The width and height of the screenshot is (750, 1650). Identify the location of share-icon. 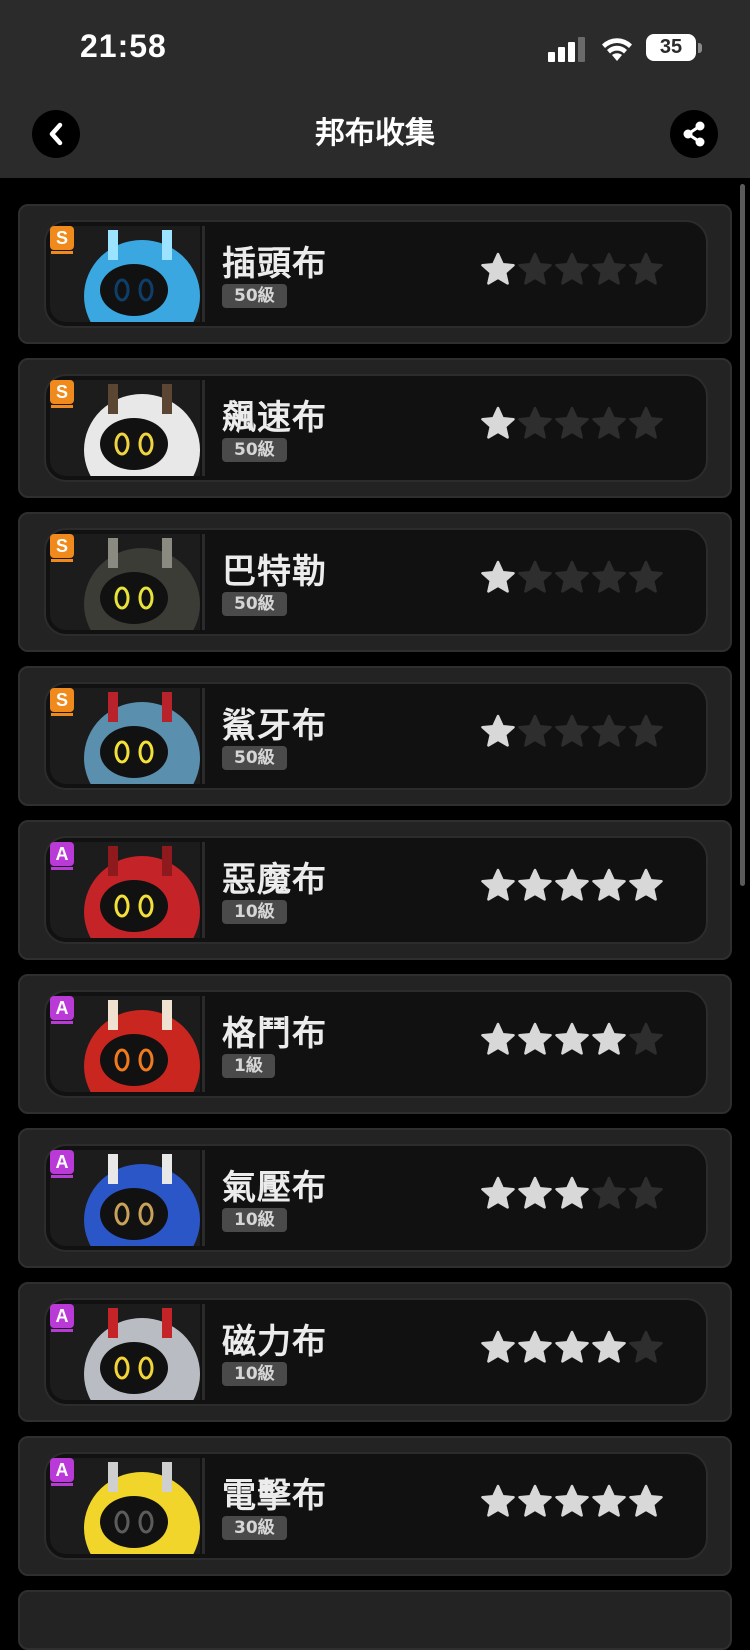
(694, 134).